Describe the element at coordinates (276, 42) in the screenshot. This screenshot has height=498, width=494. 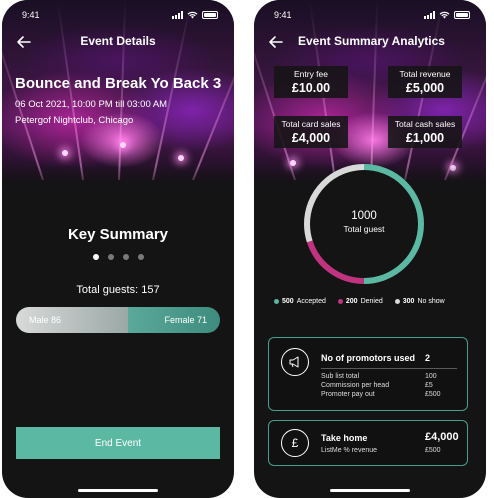
I see `back-arrow-icon` at that location.